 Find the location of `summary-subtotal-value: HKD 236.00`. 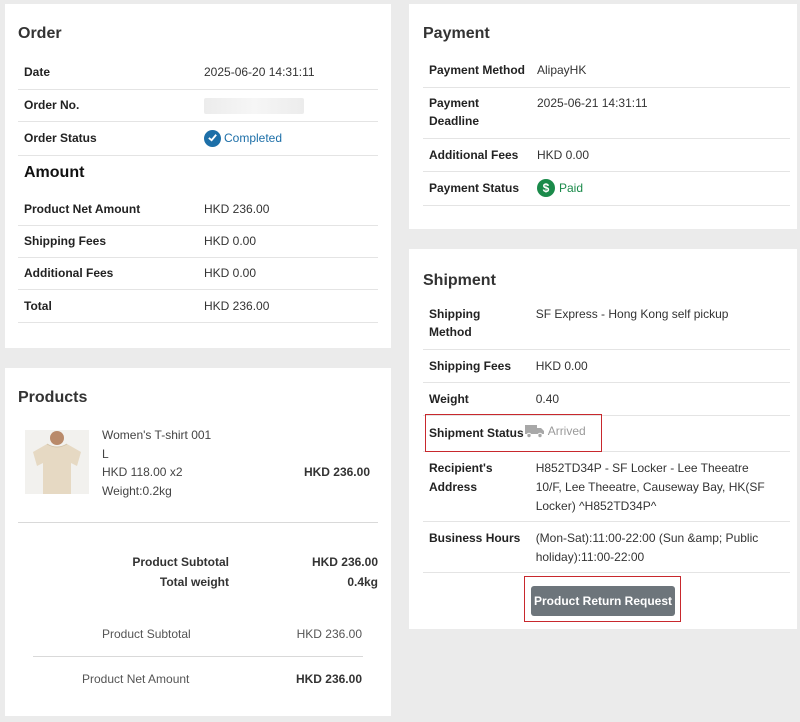

summary-subtotal-value: HKD 236.00 is located at coordinates (344, 562).